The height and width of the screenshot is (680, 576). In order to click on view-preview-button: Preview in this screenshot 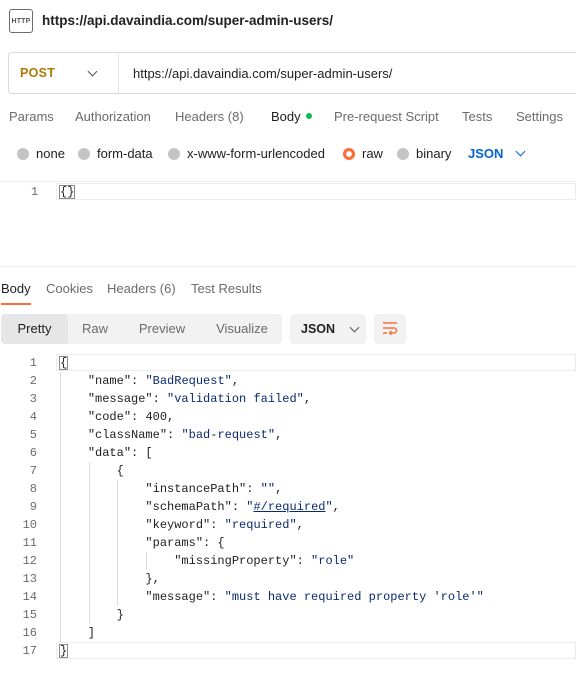, I will do `click(162, 329)`.